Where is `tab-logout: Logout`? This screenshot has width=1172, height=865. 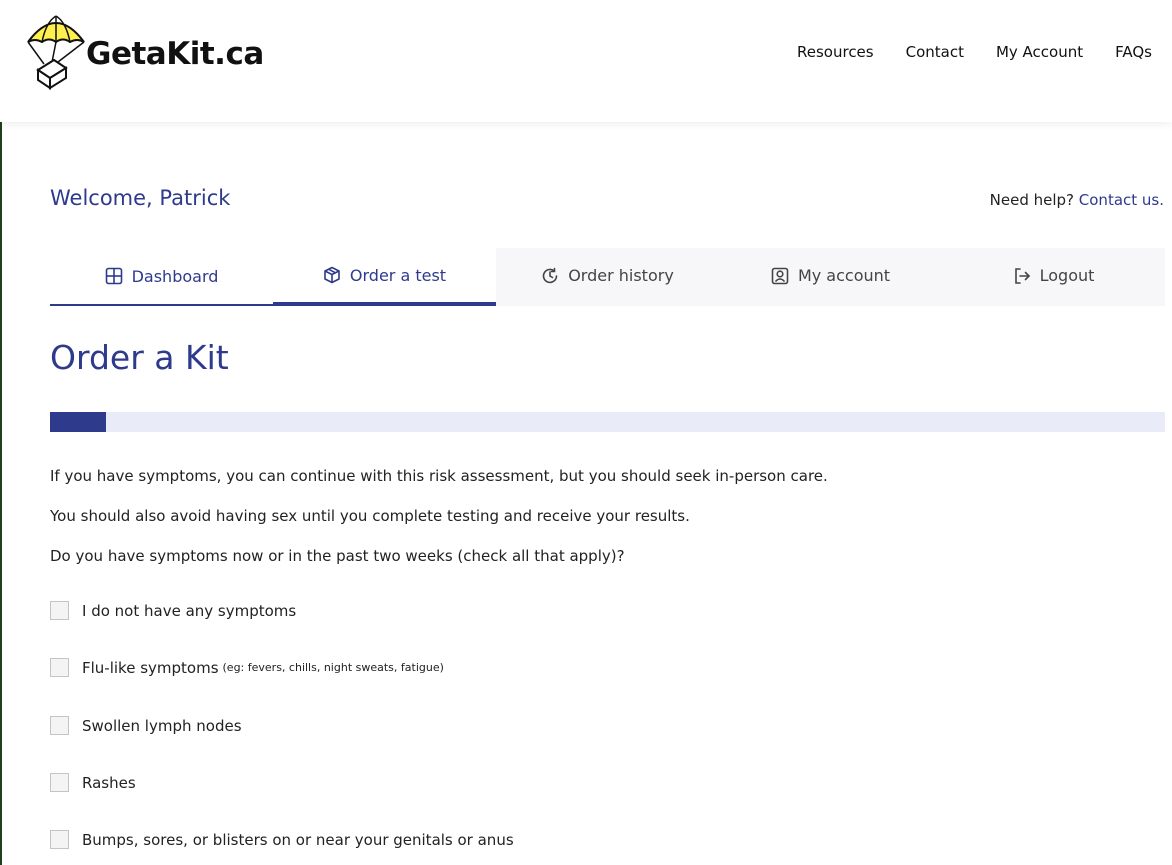
tab-logout: Logout is located at coordinates (1053, 277).